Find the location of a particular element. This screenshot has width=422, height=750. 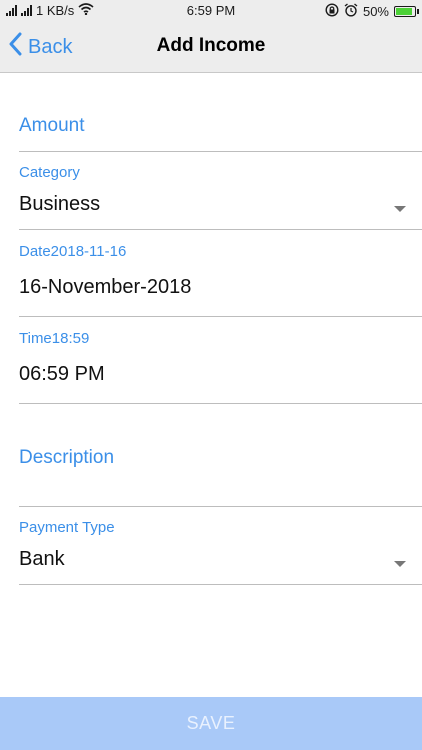

navigation-bar: Back Add Income is located at coordinates (211, 47).